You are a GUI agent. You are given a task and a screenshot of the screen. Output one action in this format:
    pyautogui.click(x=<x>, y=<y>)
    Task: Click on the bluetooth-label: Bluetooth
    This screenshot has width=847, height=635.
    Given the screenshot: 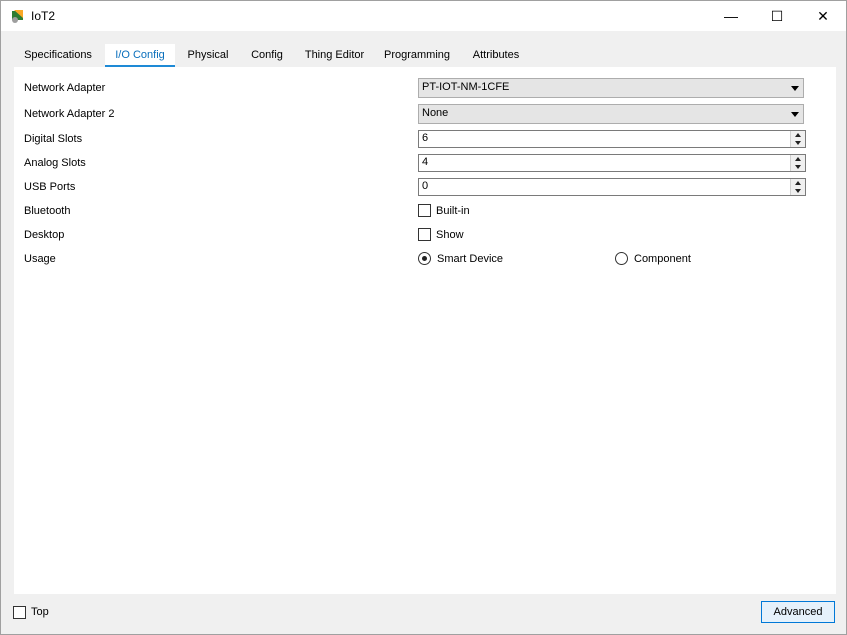 What is the action you would take?
    pyautogui.click(x=47, y=211)
    